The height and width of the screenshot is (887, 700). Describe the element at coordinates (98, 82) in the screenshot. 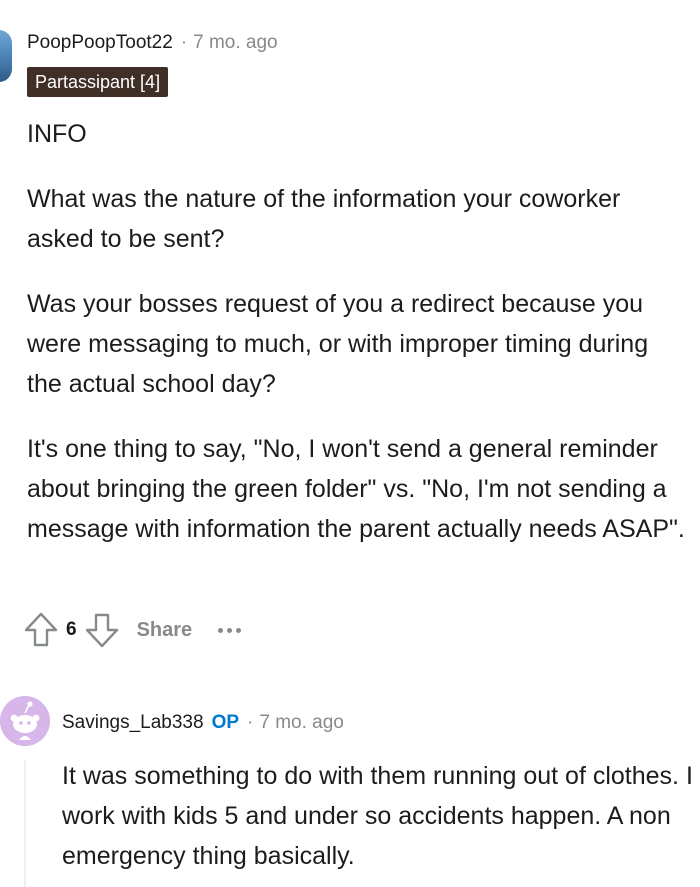

I see `user-flair: Partassipant [4]` at that location.